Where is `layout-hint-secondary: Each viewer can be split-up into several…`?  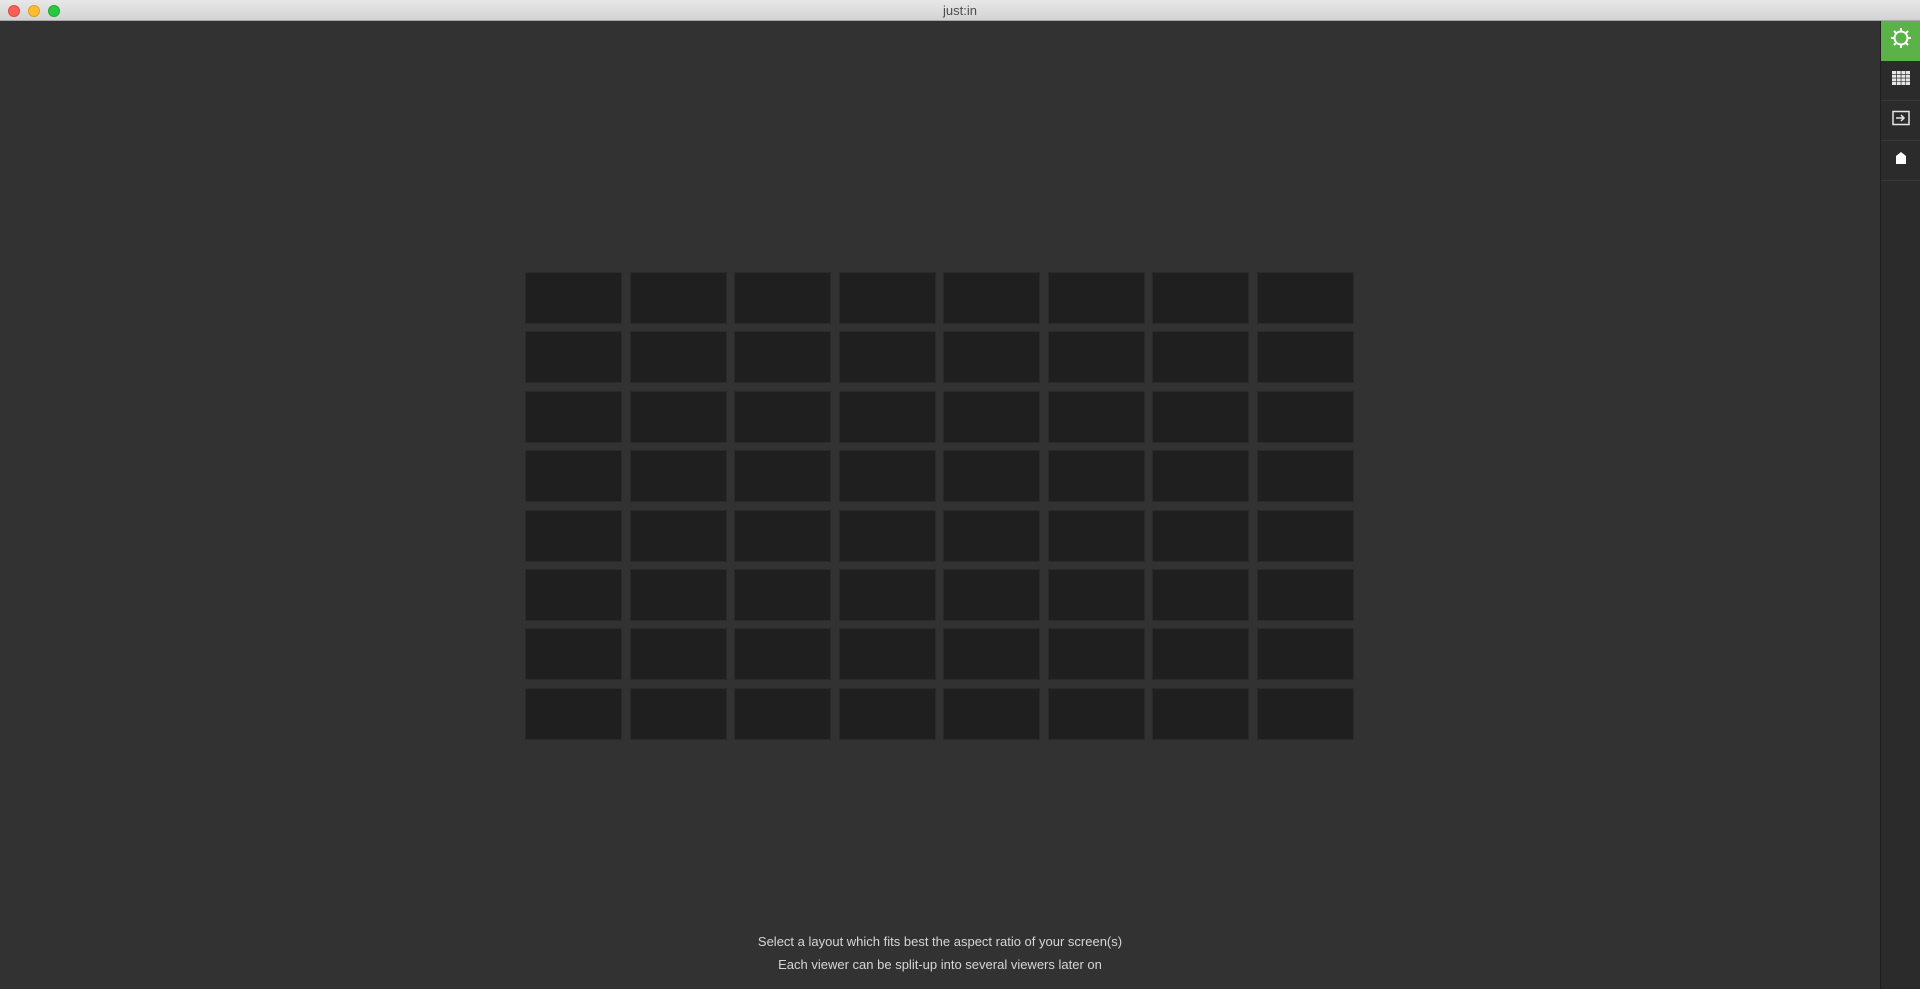 layout-hint-secondary: Each viewer can be split-up into several… is located at coordinates (940, 964).